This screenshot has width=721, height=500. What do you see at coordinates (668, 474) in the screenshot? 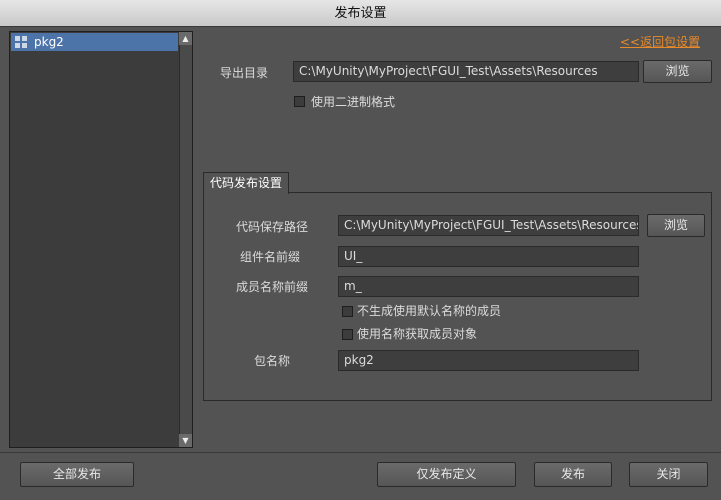
I see `close-button: 关闭` at bounding box center [668, 474].